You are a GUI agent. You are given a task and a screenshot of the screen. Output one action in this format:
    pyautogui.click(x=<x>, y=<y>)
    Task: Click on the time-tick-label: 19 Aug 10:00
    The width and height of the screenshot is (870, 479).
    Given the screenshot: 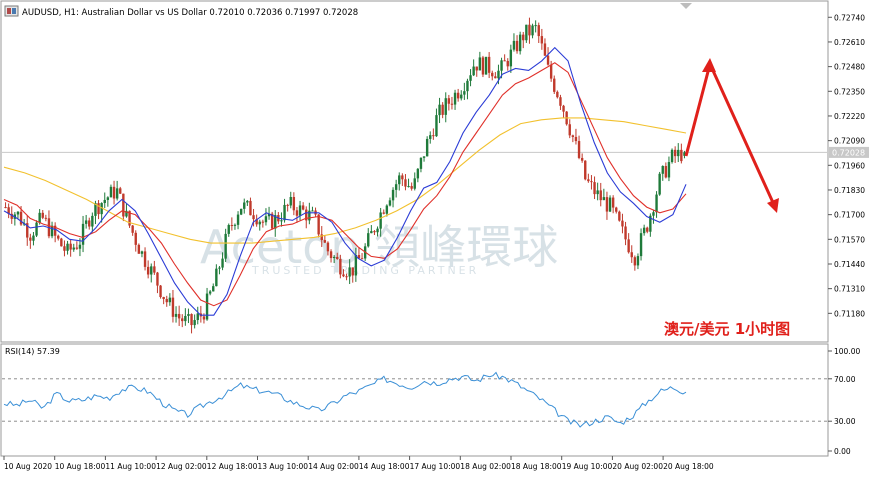 What is the action you would take?
    pyautogui.click(x=587, y=466)
    